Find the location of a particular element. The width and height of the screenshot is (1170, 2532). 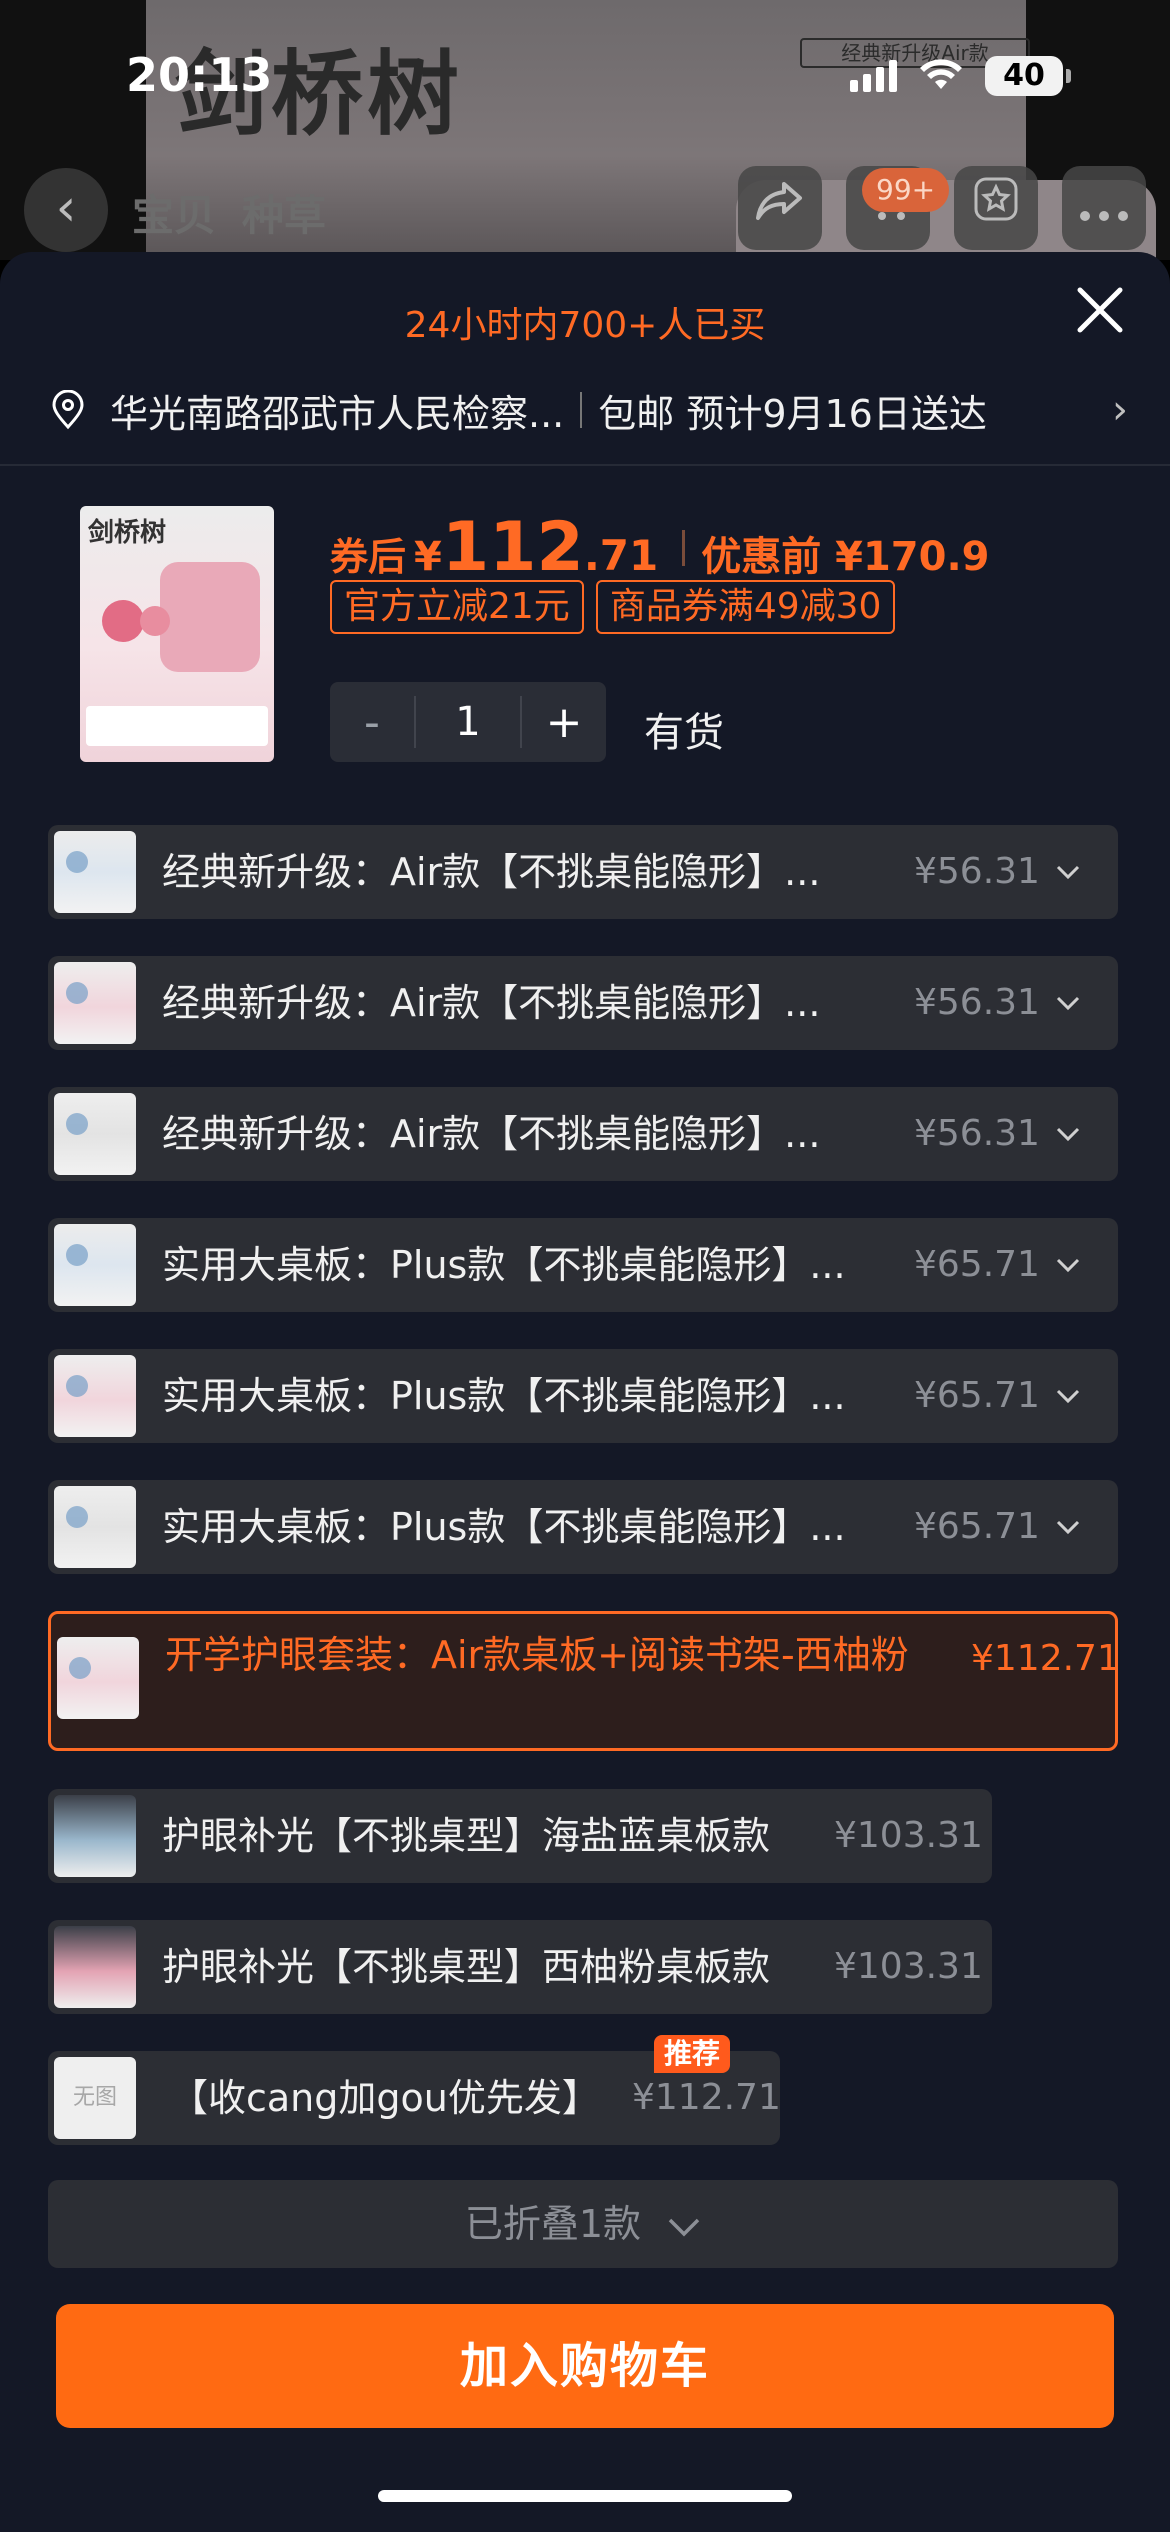

chevron-right-icon: › is located at coordinates (1120, 410).